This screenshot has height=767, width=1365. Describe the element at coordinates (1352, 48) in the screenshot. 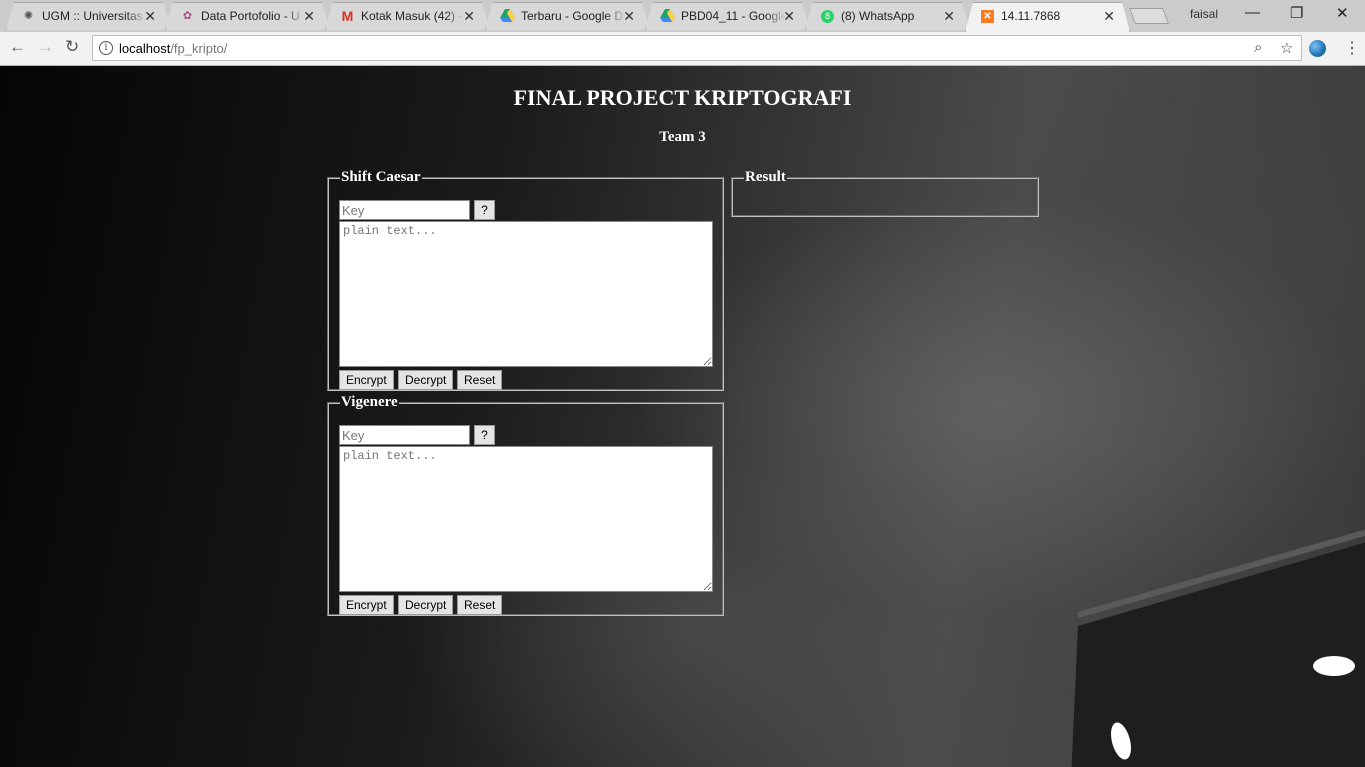

I see `menu-icon: ⋮` at that location.